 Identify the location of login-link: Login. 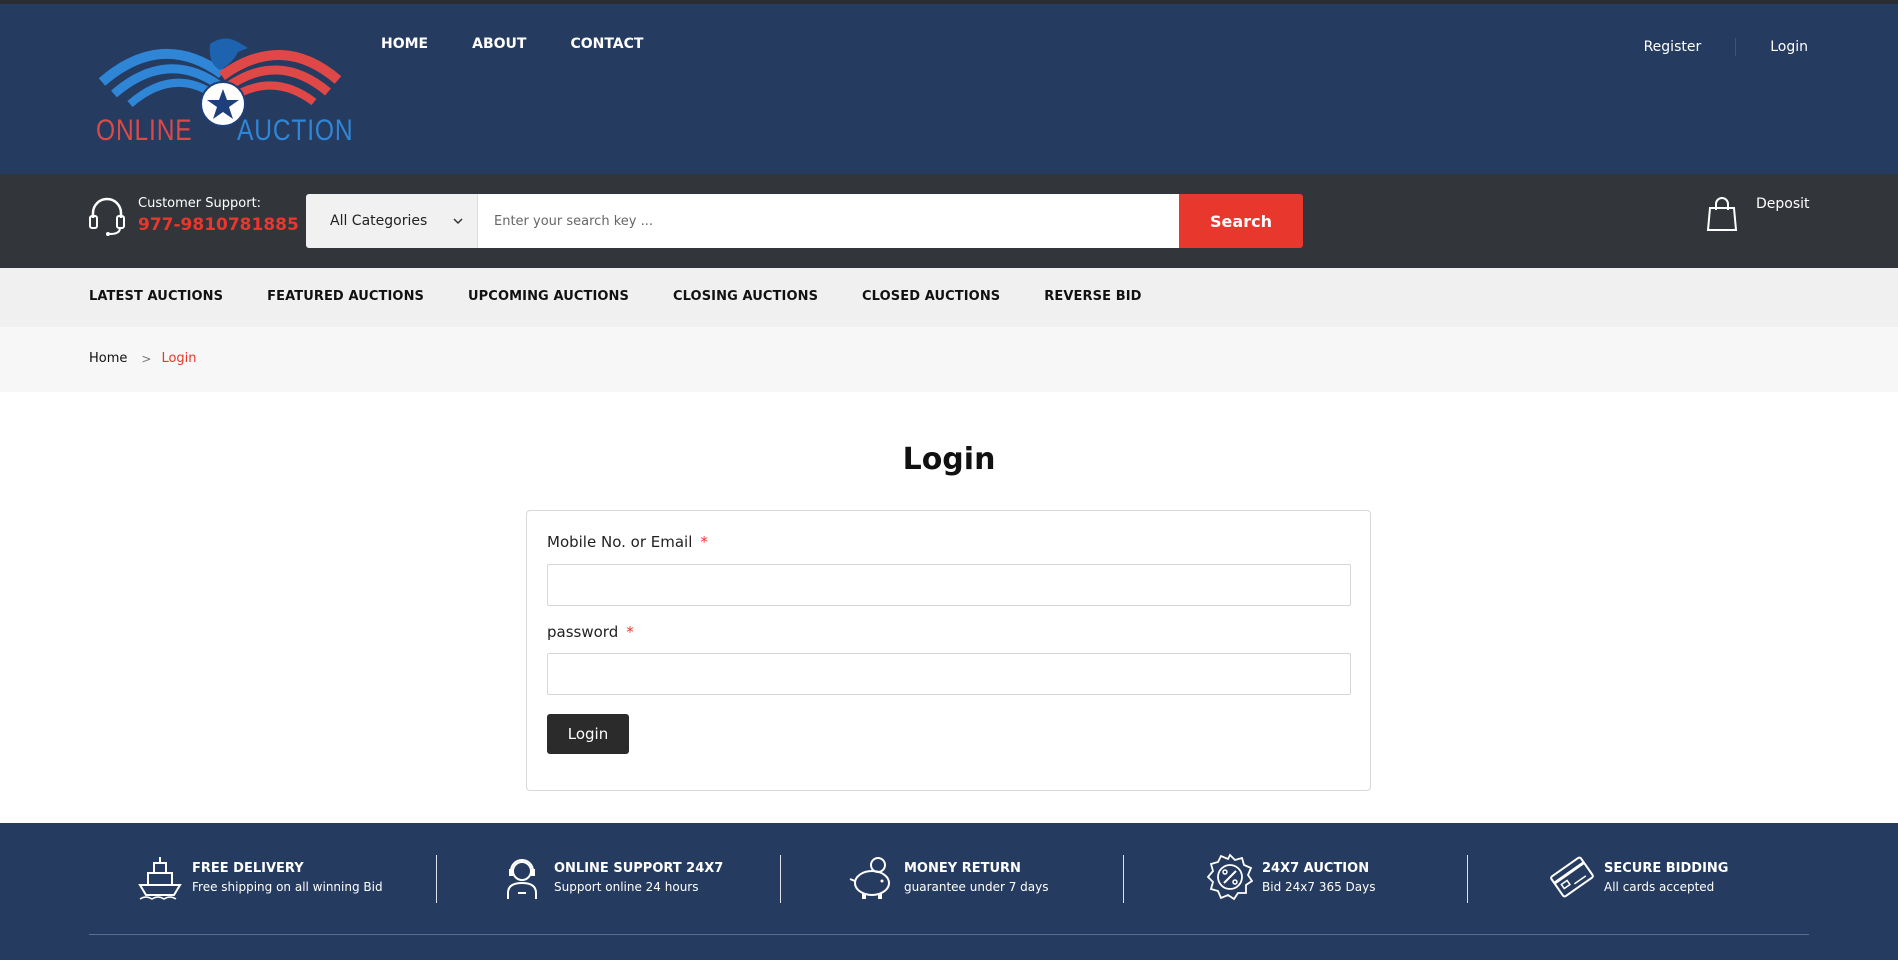
(1789, 47).